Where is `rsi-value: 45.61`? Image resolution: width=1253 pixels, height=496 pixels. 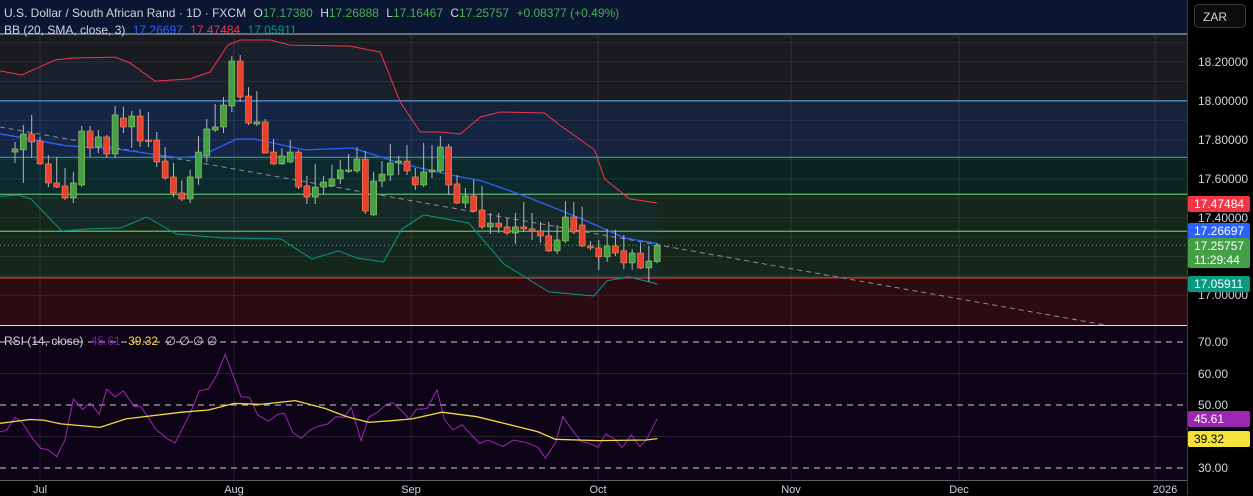 rsi-value: 45.61 is located at coordinates (105, 341).